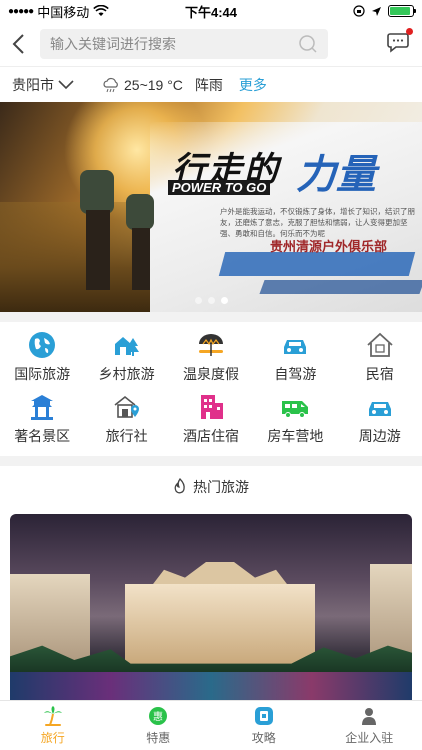 This screenshot has width=422, height=750. I want to click on status-bar: ●●●●● 中国移动 下午4:44, so click(211, 11).